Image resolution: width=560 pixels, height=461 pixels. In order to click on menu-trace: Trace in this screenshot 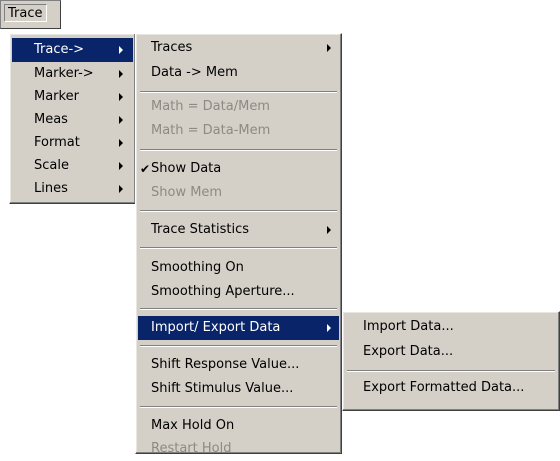, I will do `click(25, 13)`.